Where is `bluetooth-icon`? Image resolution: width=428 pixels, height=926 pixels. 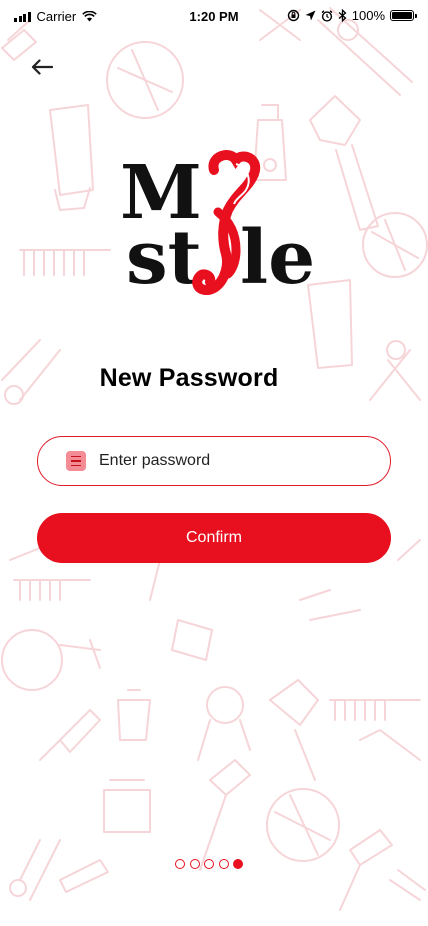 bluetooth-icon is located at coordinates (342, 15).